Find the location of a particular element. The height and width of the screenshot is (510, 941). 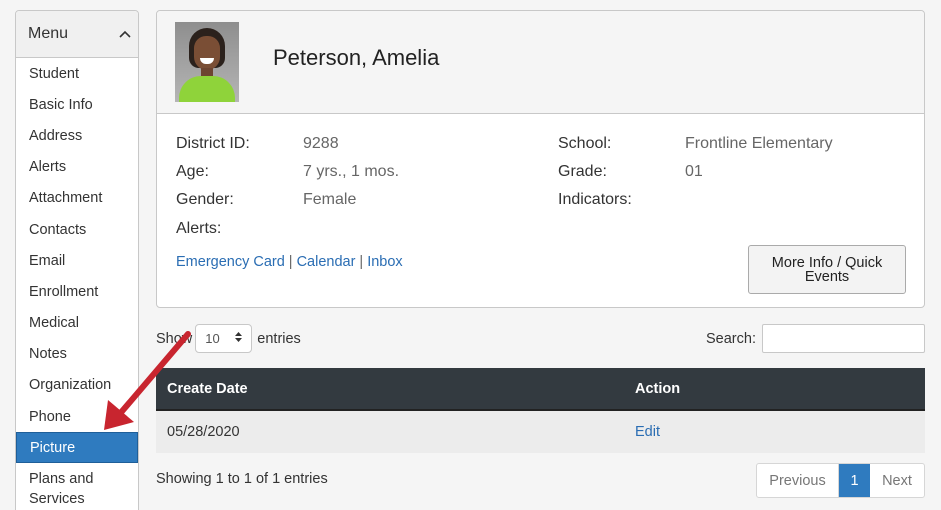

page-length-select: 10 is located at coordinates (224, 338).